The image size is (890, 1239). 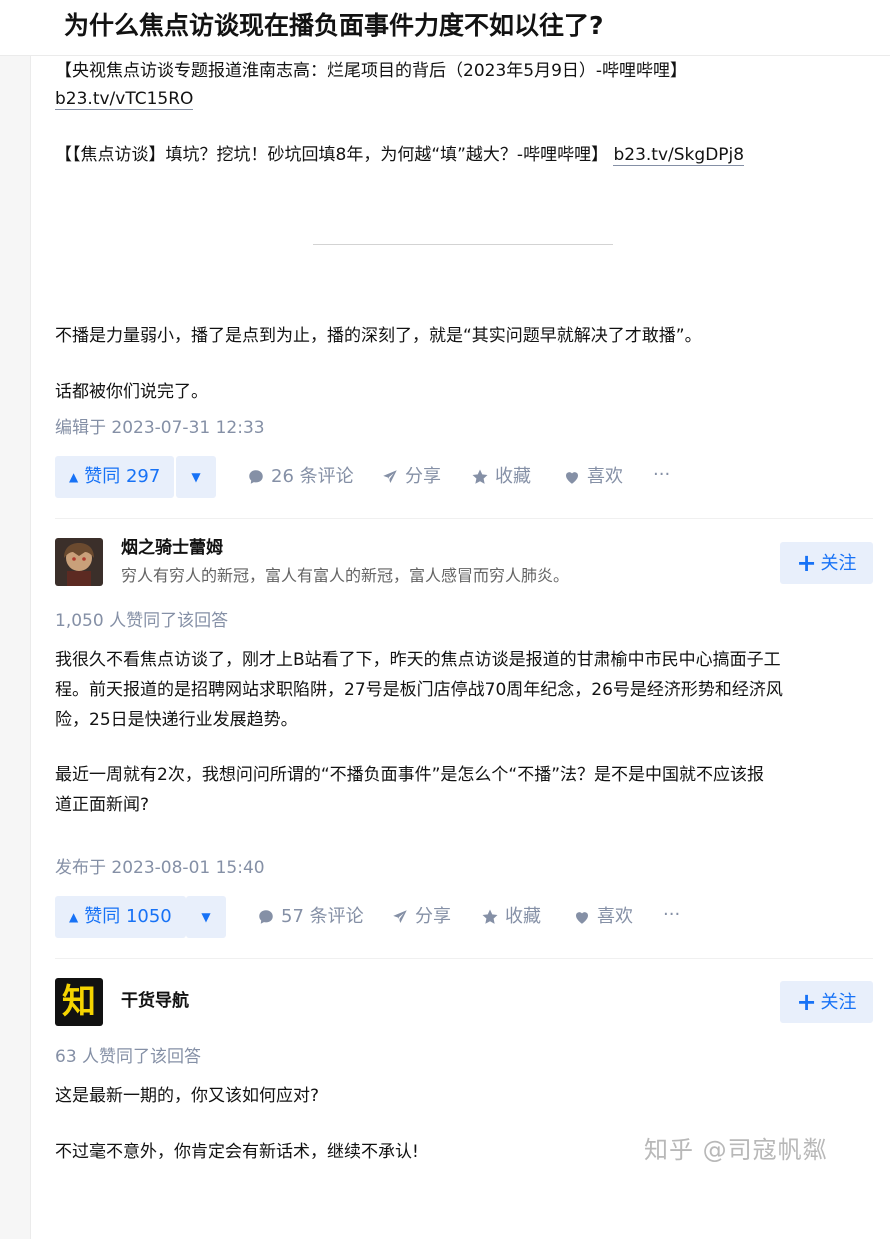 I want to click on question-header: 为什么焦点访谈现在播负面事件力度不如以往了?, so click(x=445, y=28).